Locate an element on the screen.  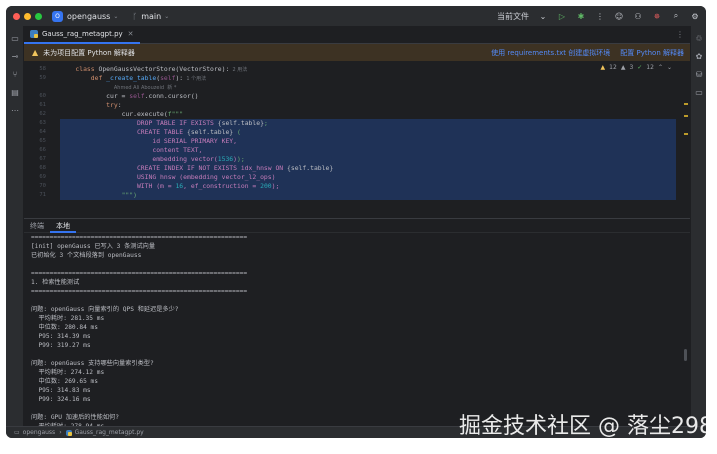
close-window-button is located at coordinates (16, 16).